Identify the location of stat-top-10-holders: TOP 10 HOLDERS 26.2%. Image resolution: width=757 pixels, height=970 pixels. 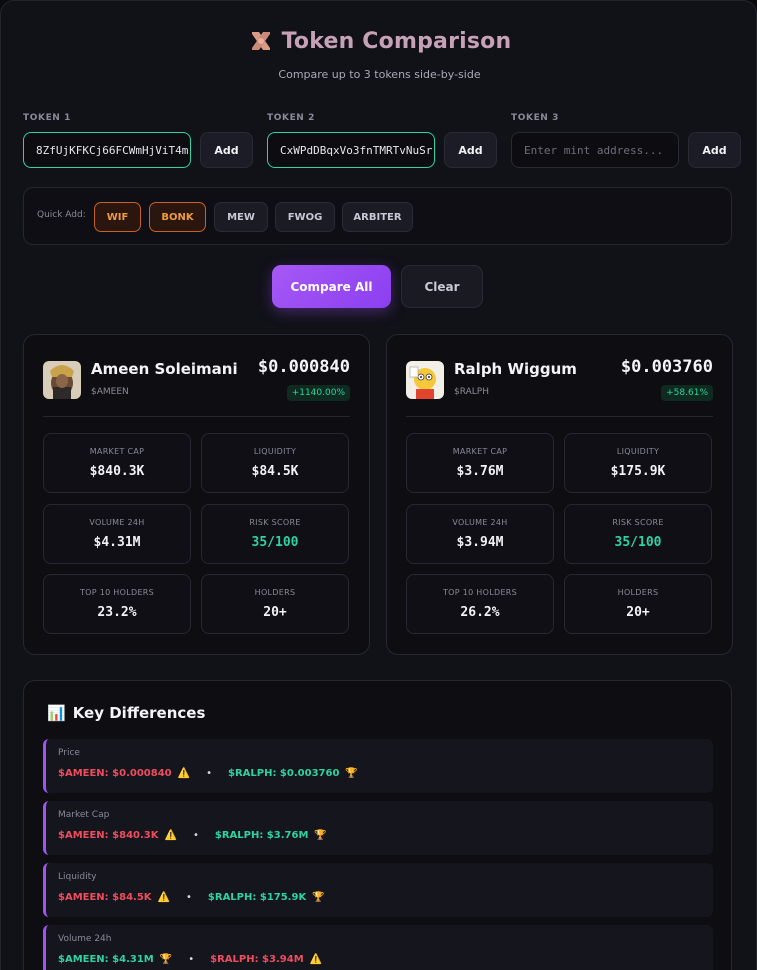
(480, 604).